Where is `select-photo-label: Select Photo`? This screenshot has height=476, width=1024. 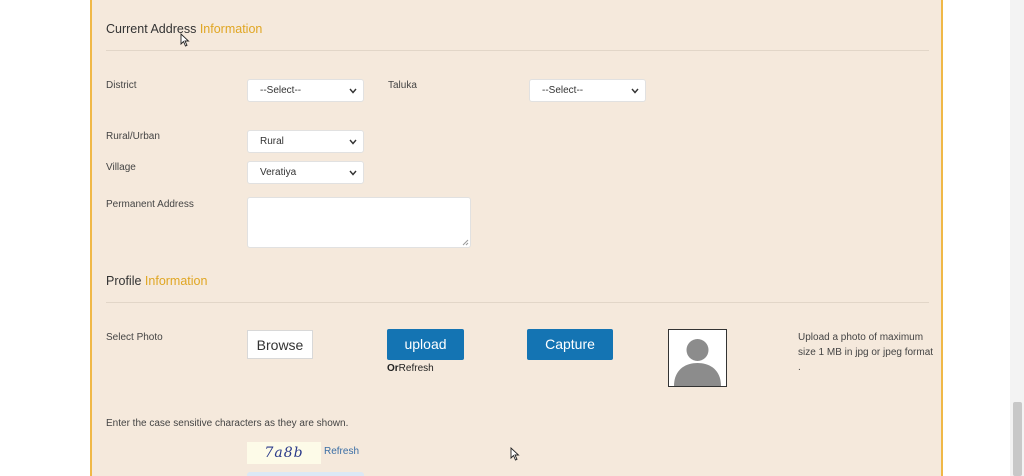
select-photo-label: Select Photo is located at coordinates (134, 337).